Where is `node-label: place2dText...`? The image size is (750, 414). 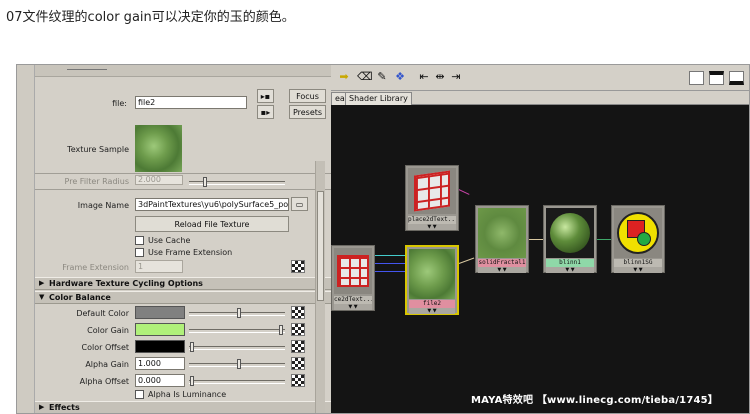 node-label: place2dText... is located at coordinates (432, 220).